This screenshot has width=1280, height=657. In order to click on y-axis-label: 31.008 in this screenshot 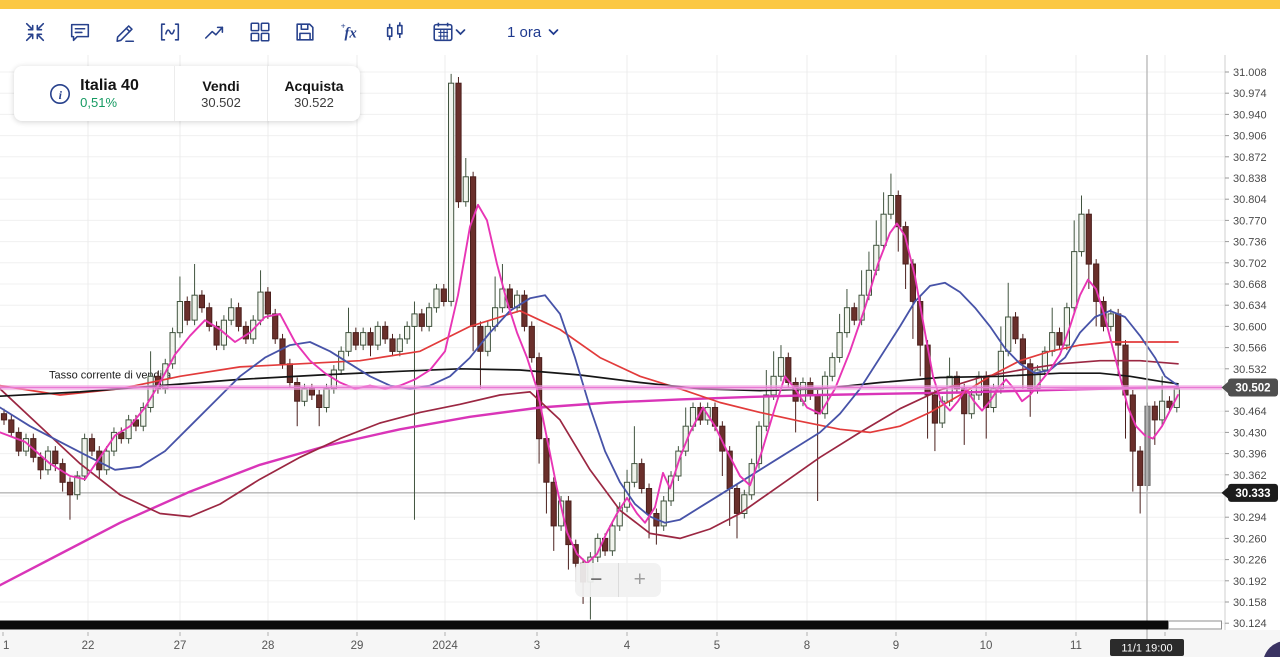, I will do `click(1250, 73)`.